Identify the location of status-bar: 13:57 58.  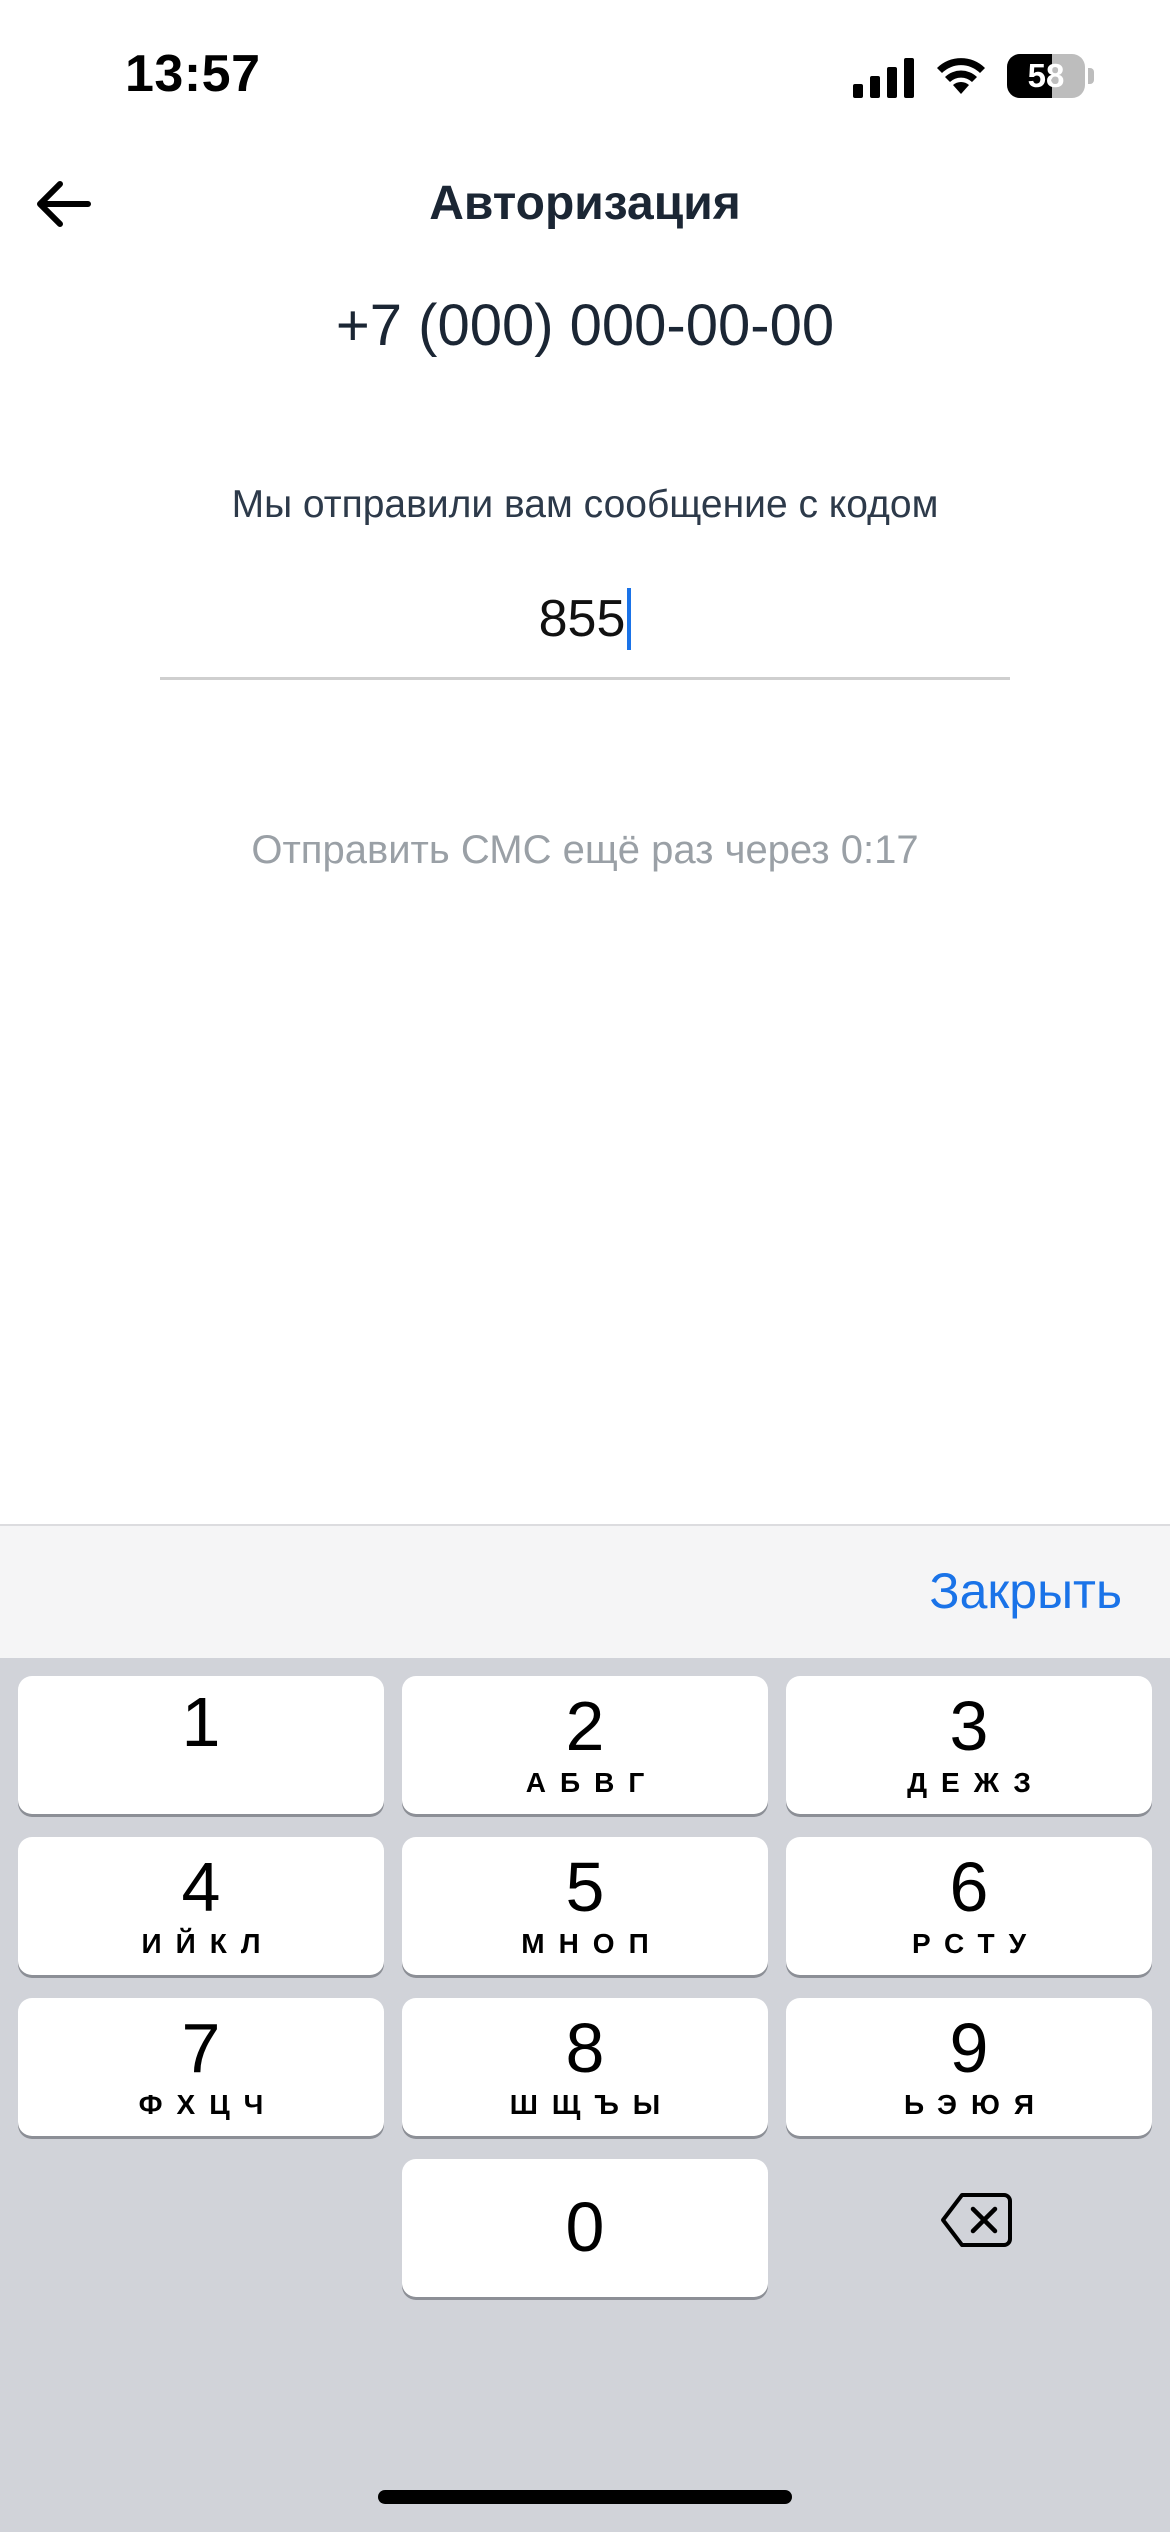
(585, 75).